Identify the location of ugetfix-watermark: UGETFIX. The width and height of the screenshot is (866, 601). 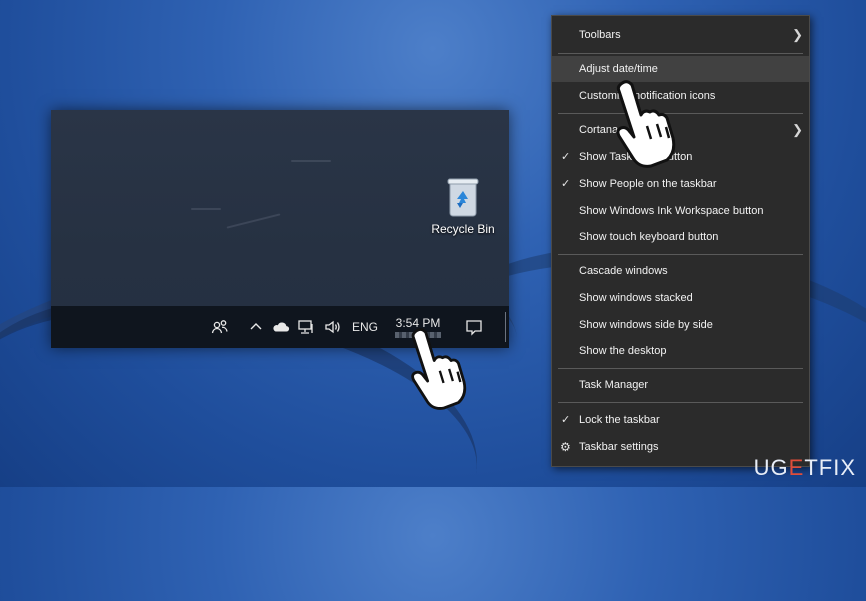
(805, 468).